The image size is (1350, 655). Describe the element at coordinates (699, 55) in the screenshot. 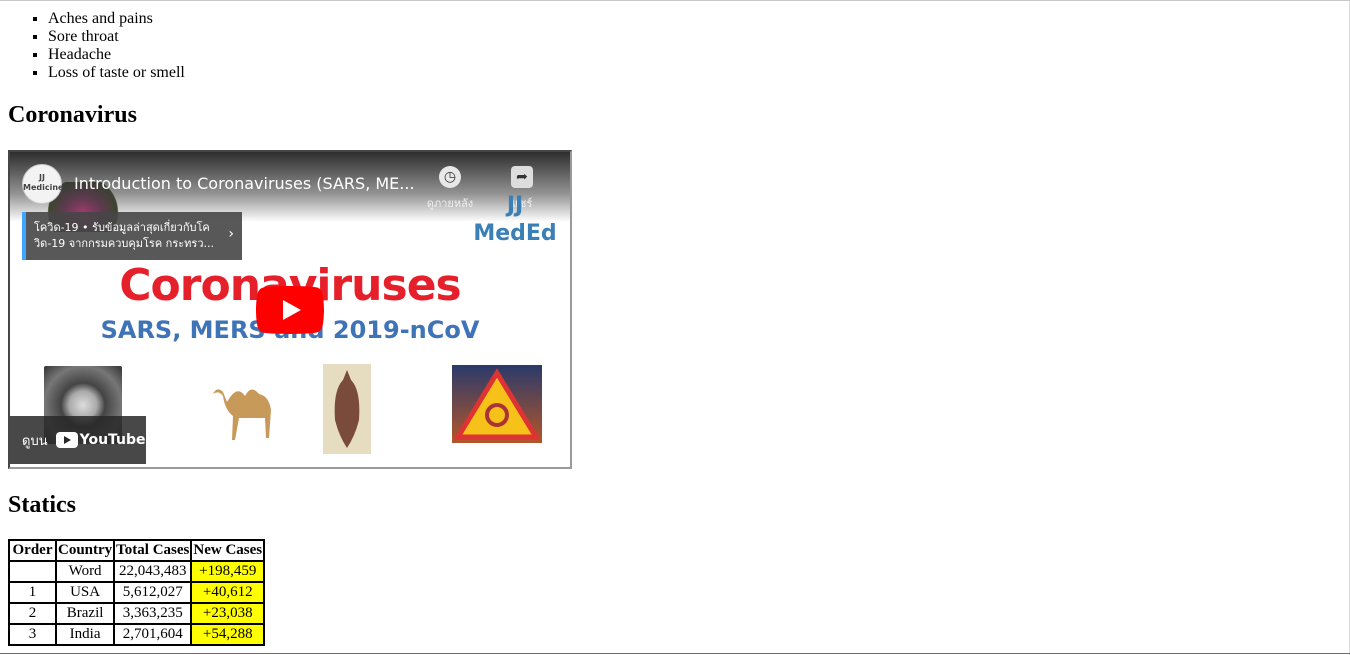

I see `list-item: Headache` at that location.